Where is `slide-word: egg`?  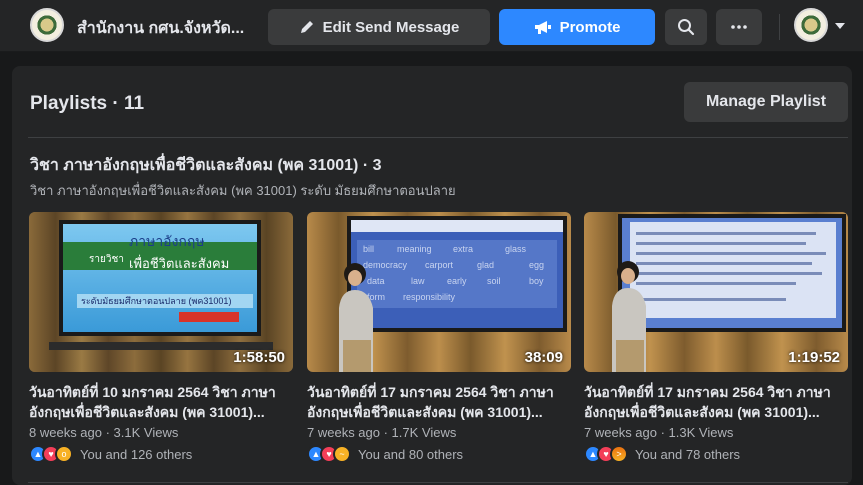
slide-word: egg is located at coordinates (536, 265).